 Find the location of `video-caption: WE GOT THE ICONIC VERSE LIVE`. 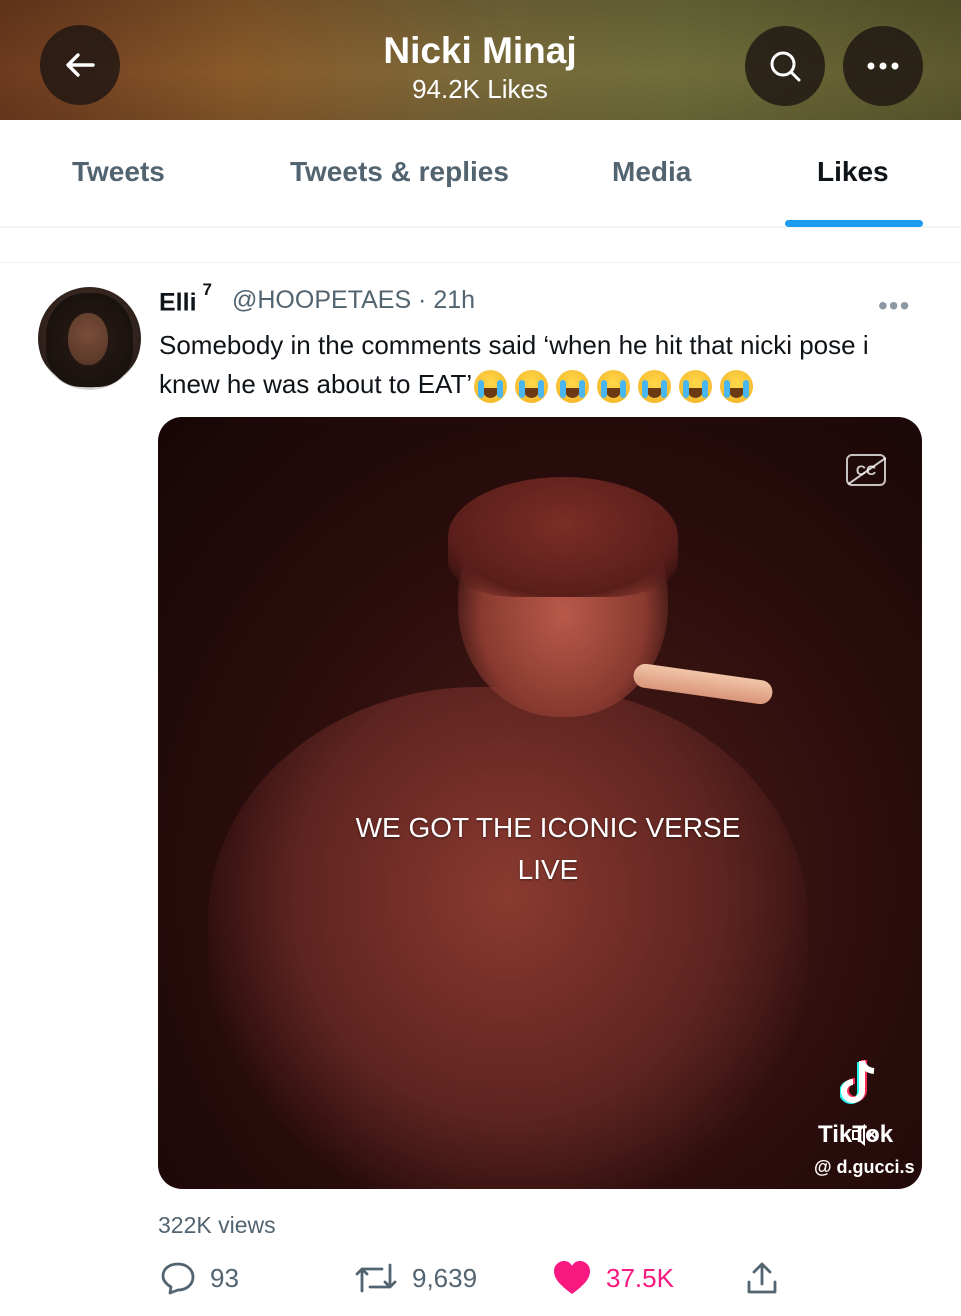

video-caption: WE GOT THE ICONIC VERSE LIVE is located at coordinates (548, 848).